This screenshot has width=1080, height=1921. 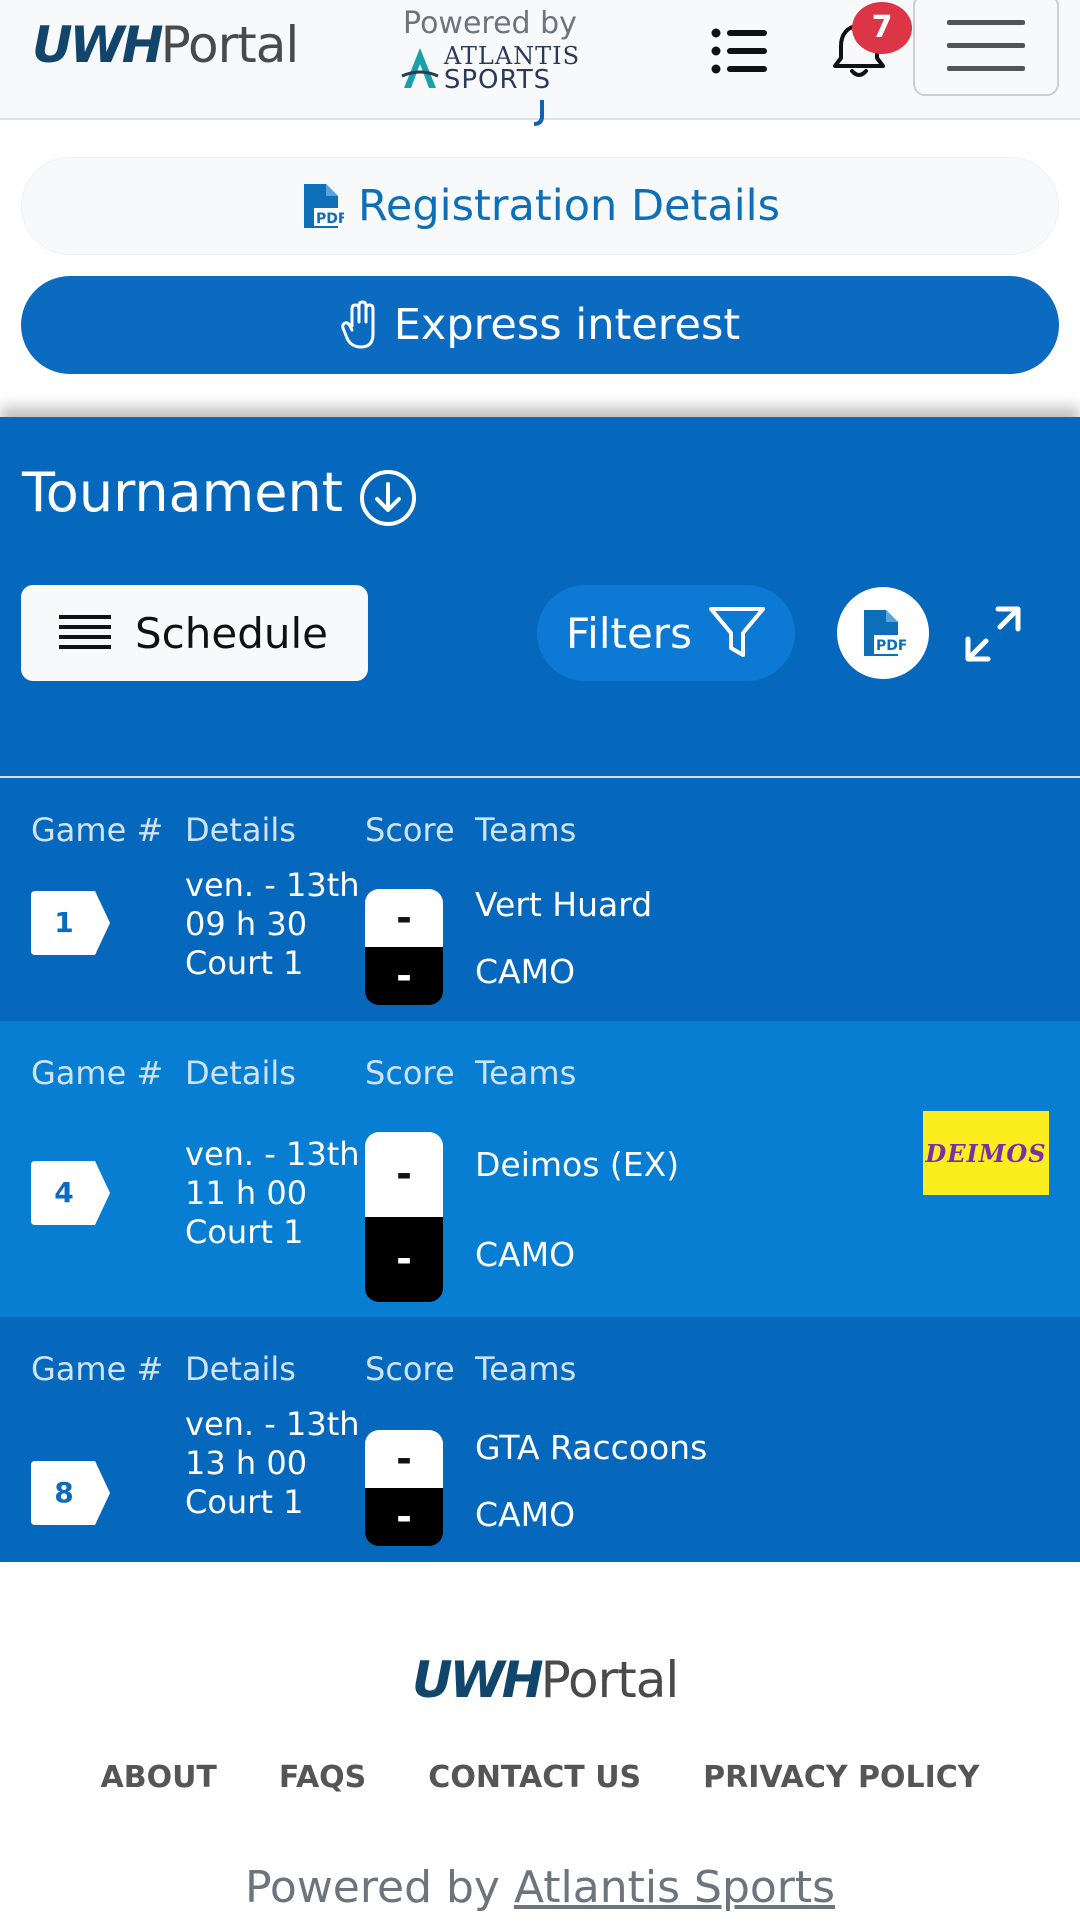 What do you see at coordinates (64, 922) in the screenshot?
I see `game-number: 1` at bounding box center [64, 922].